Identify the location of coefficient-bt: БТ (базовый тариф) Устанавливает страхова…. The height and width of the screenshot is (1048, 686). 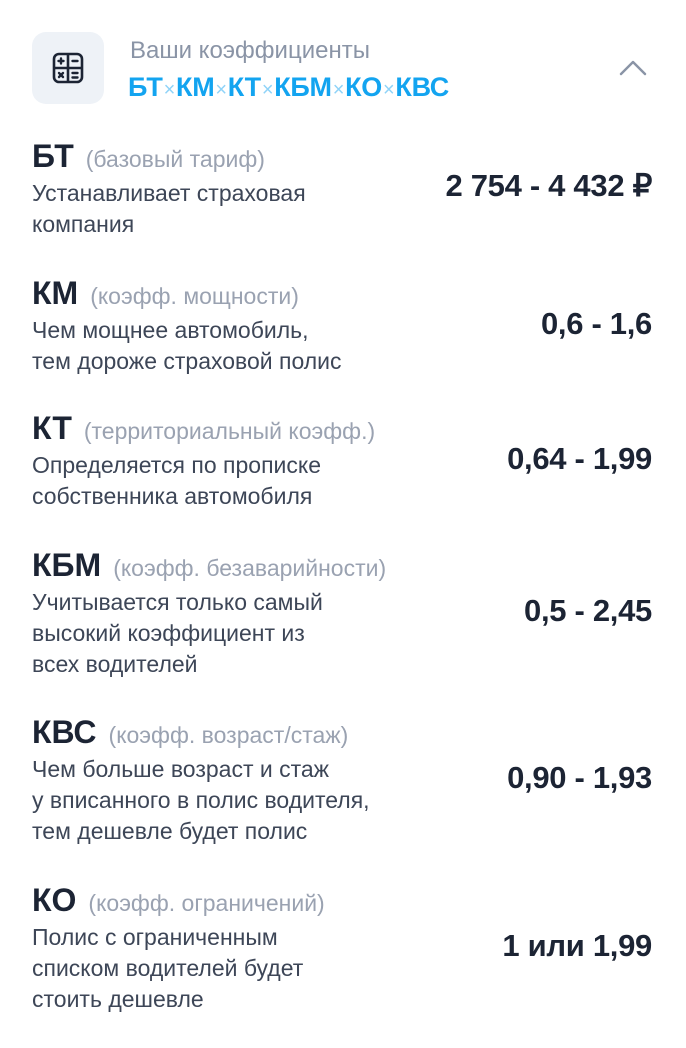
(343, 188).